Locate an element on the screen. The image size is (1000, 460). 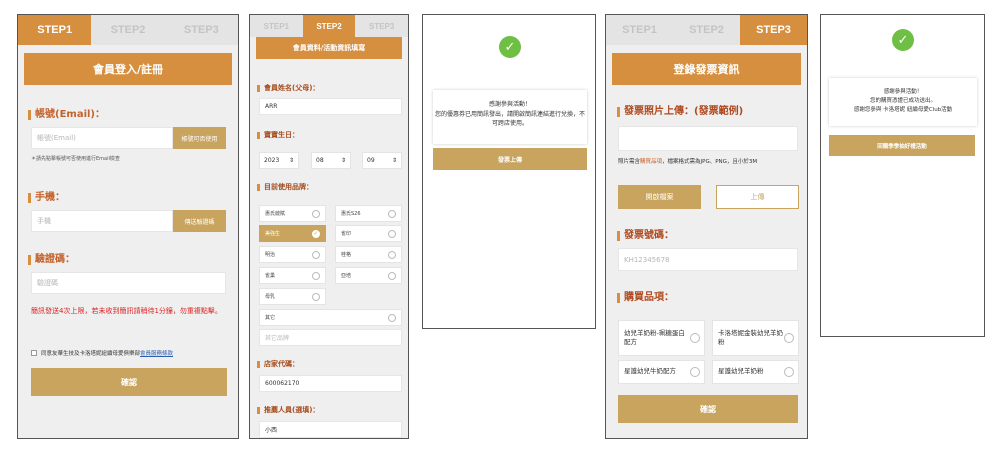
photo-filename-field is located at coordinates (708, 138).